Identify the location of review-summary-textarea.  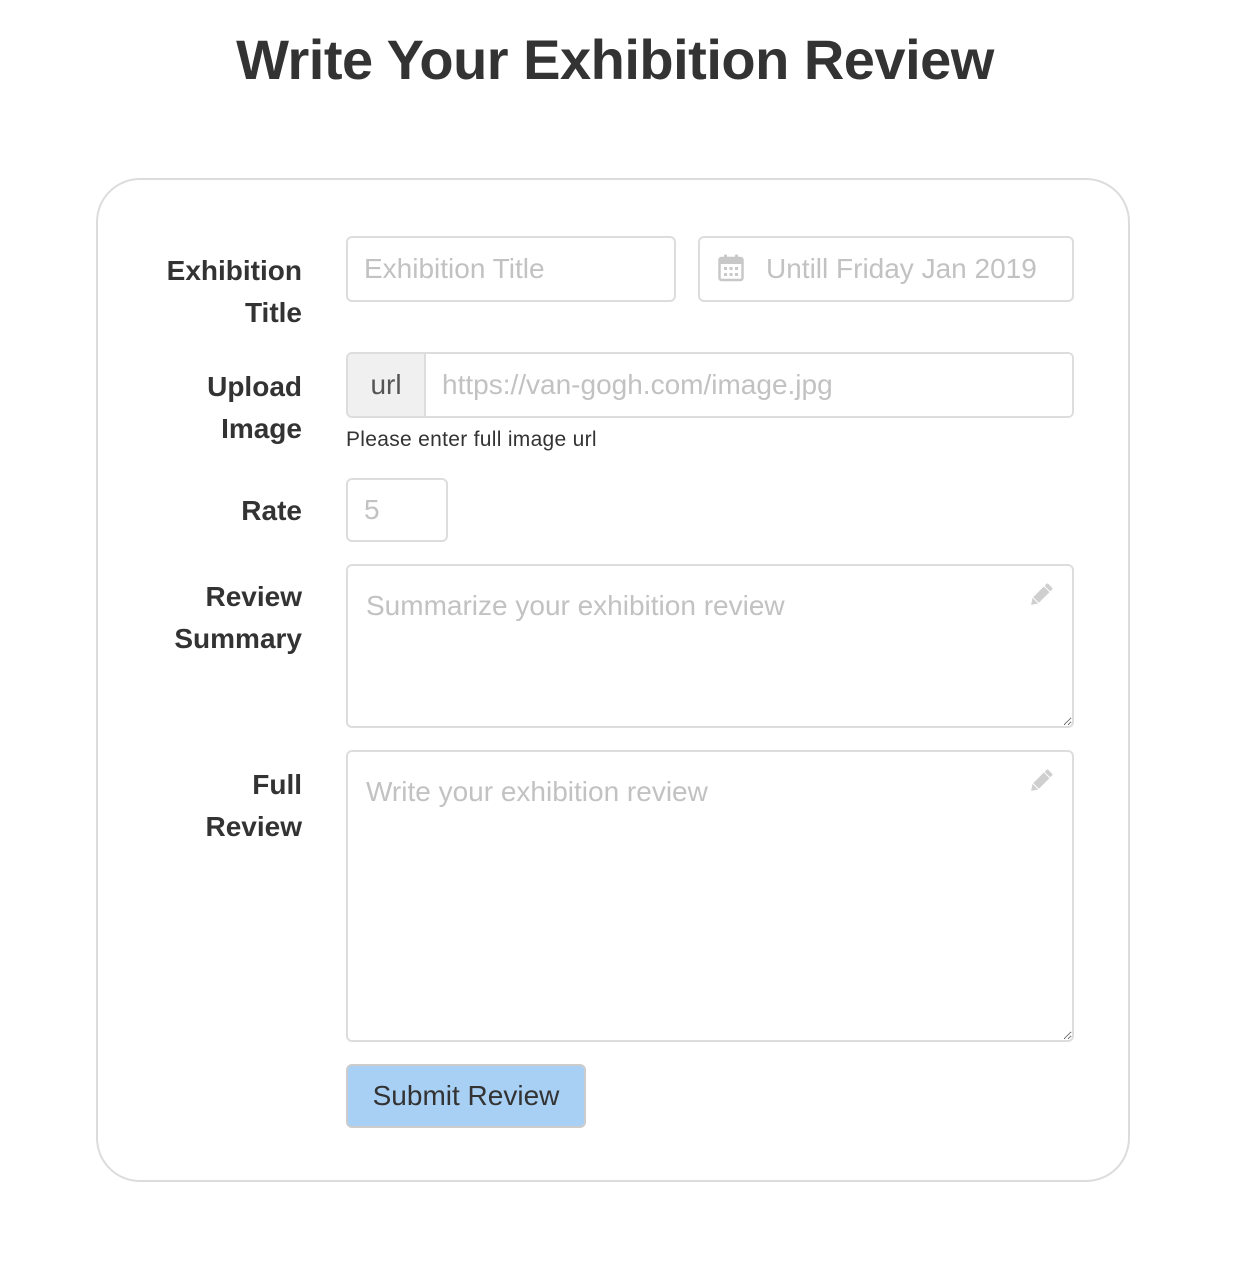
(710, 646).